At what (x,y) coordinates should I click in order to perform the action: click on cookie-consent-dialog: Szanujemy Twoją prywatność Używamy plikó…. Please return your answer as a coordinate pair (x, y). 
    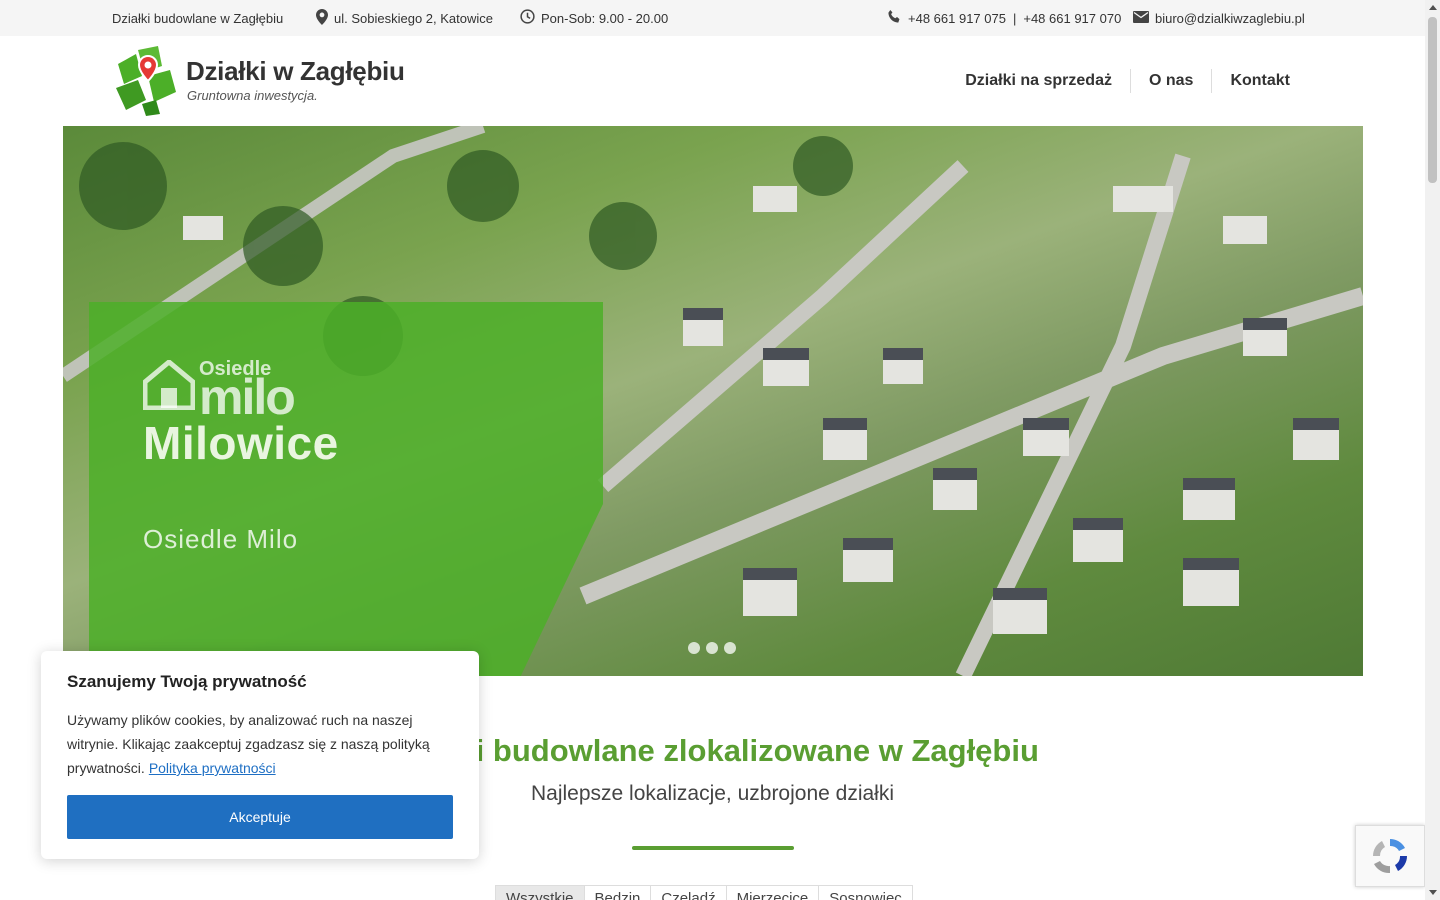
    Looking at the image, I should click on (260, 755).